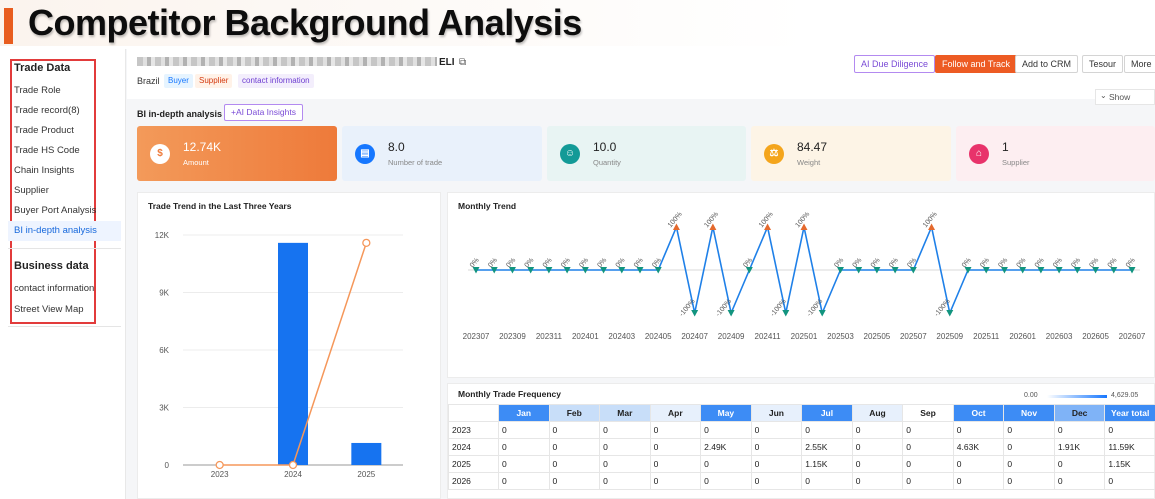 This screenshot has width=1155, height=499. I want to click on sidebar-item-trade-role: Trade Role, so click(37, 90).